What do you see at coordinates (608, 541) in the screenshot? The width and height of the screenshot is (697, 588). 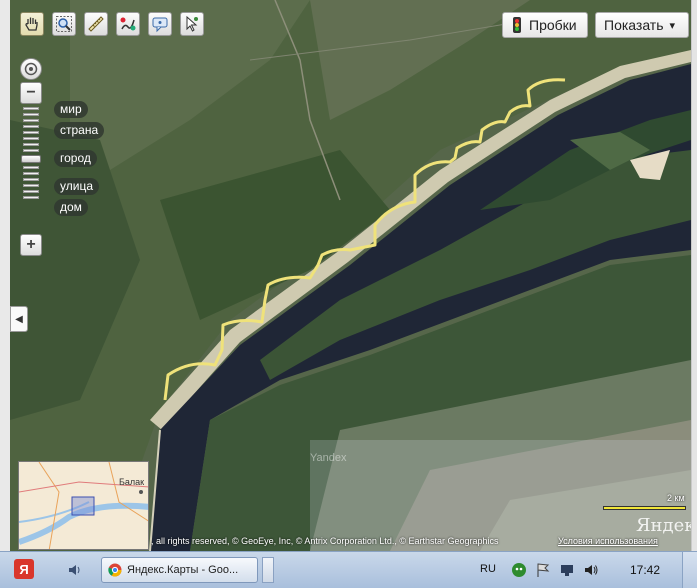 I see `terms-link: Условия использования` at bounding box center [608, 541].